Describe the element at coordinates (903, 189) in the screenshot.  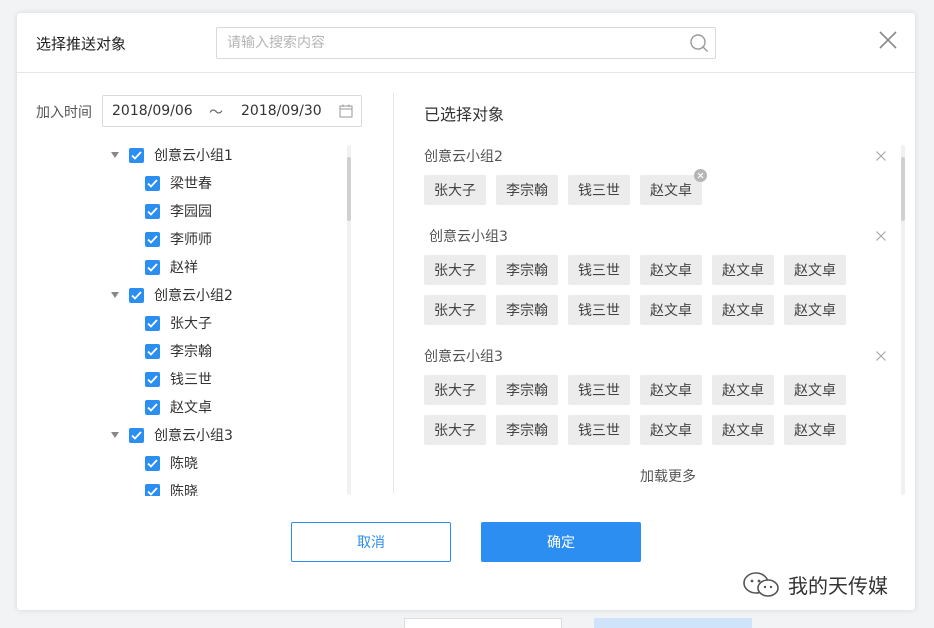
I see `selected-scrollbar-thumb` at that location.